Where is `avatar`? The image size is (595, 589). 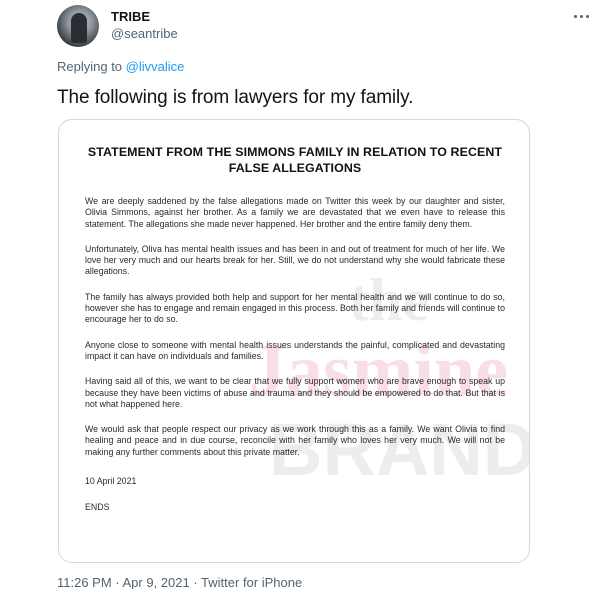
avatar is located at coordinates (78, 26).